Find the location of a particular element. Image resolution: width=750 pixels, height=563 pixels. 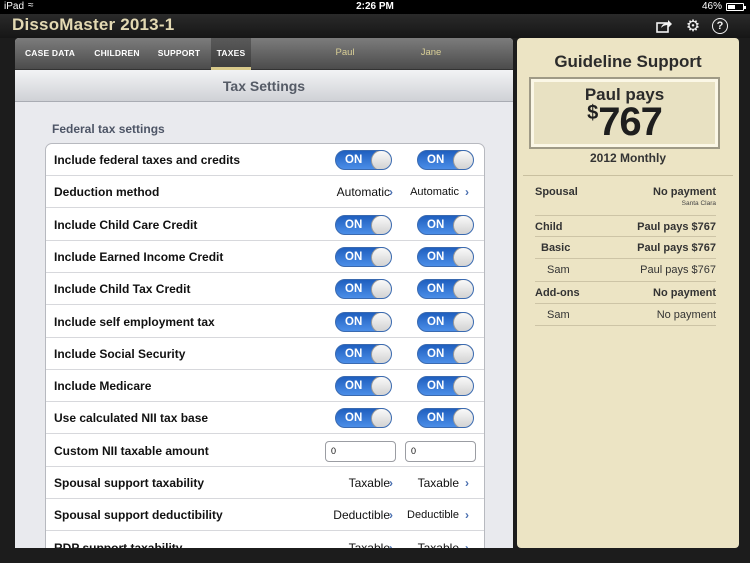

settings-row: Custom NII taxable amount 0 0 is located at coordinates (265, 451).